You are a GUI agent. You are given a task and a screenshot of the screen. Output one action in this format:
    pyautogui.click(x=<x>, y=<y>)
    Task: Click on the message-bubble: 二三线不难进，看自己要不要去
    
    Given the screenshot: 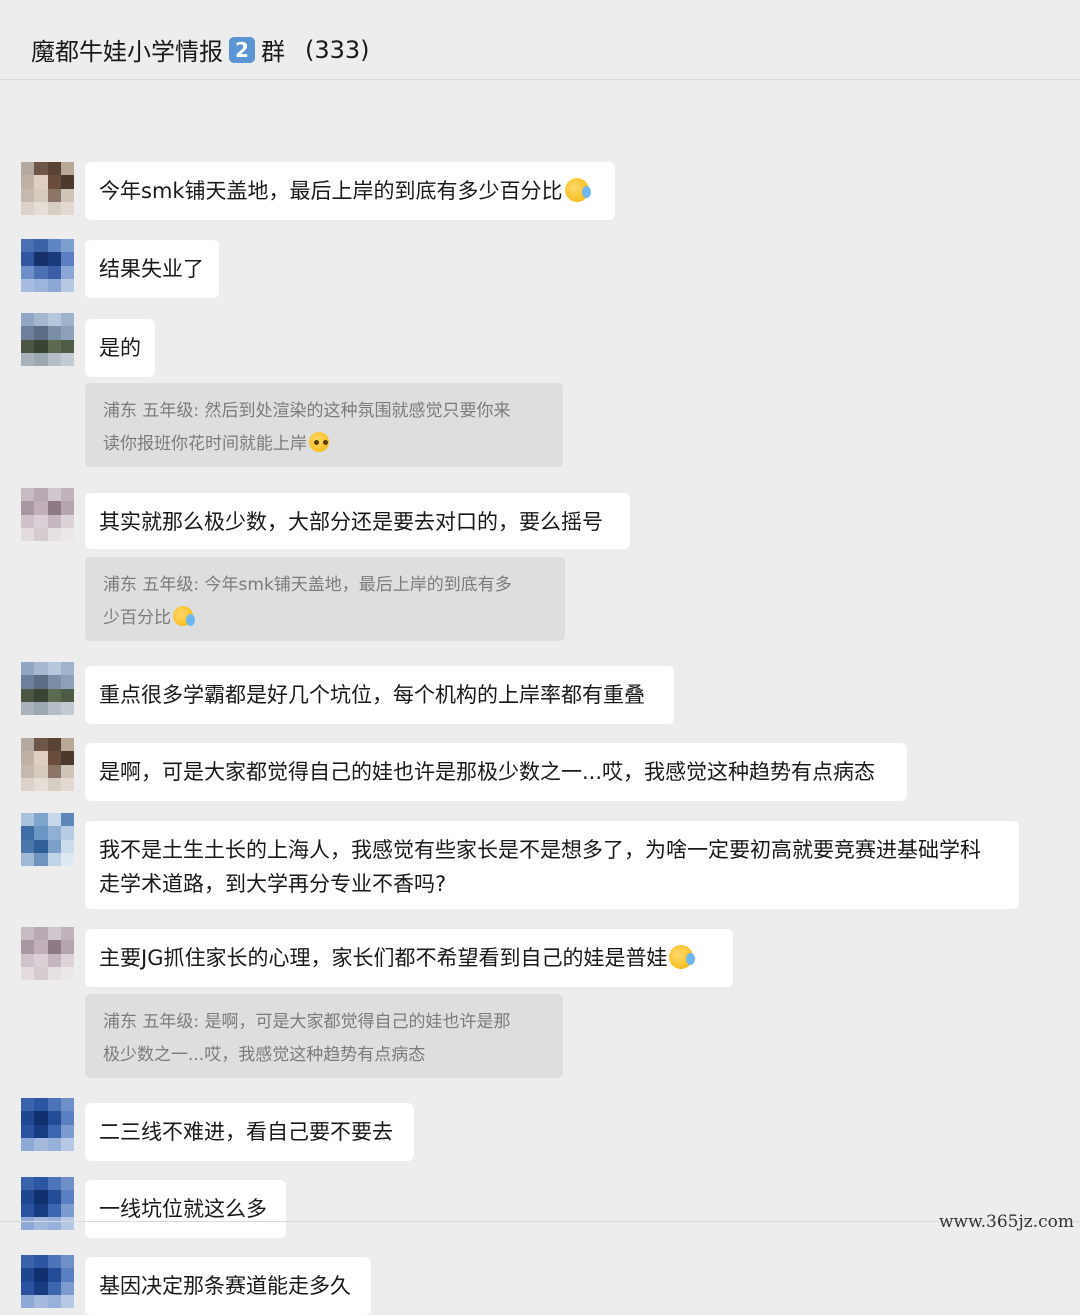 What is the action you would take?
    pyautogui.click(x=249, y=1132)
    